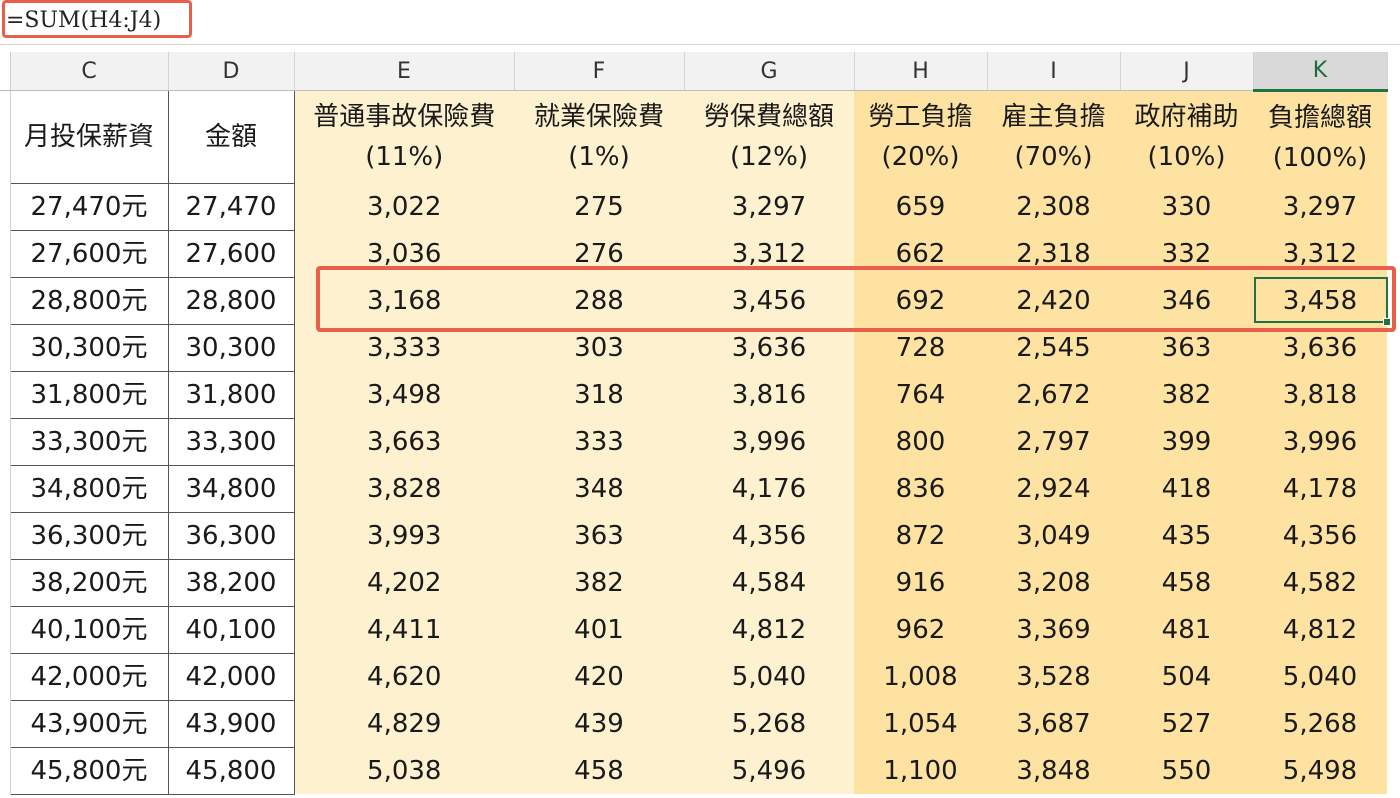 The height and width of the screenshot is (798, 1400). What do you see at coordinates (231, 254) in the screenshot?
I see `cell-d: 27,600` at bounding box center [231, 254].